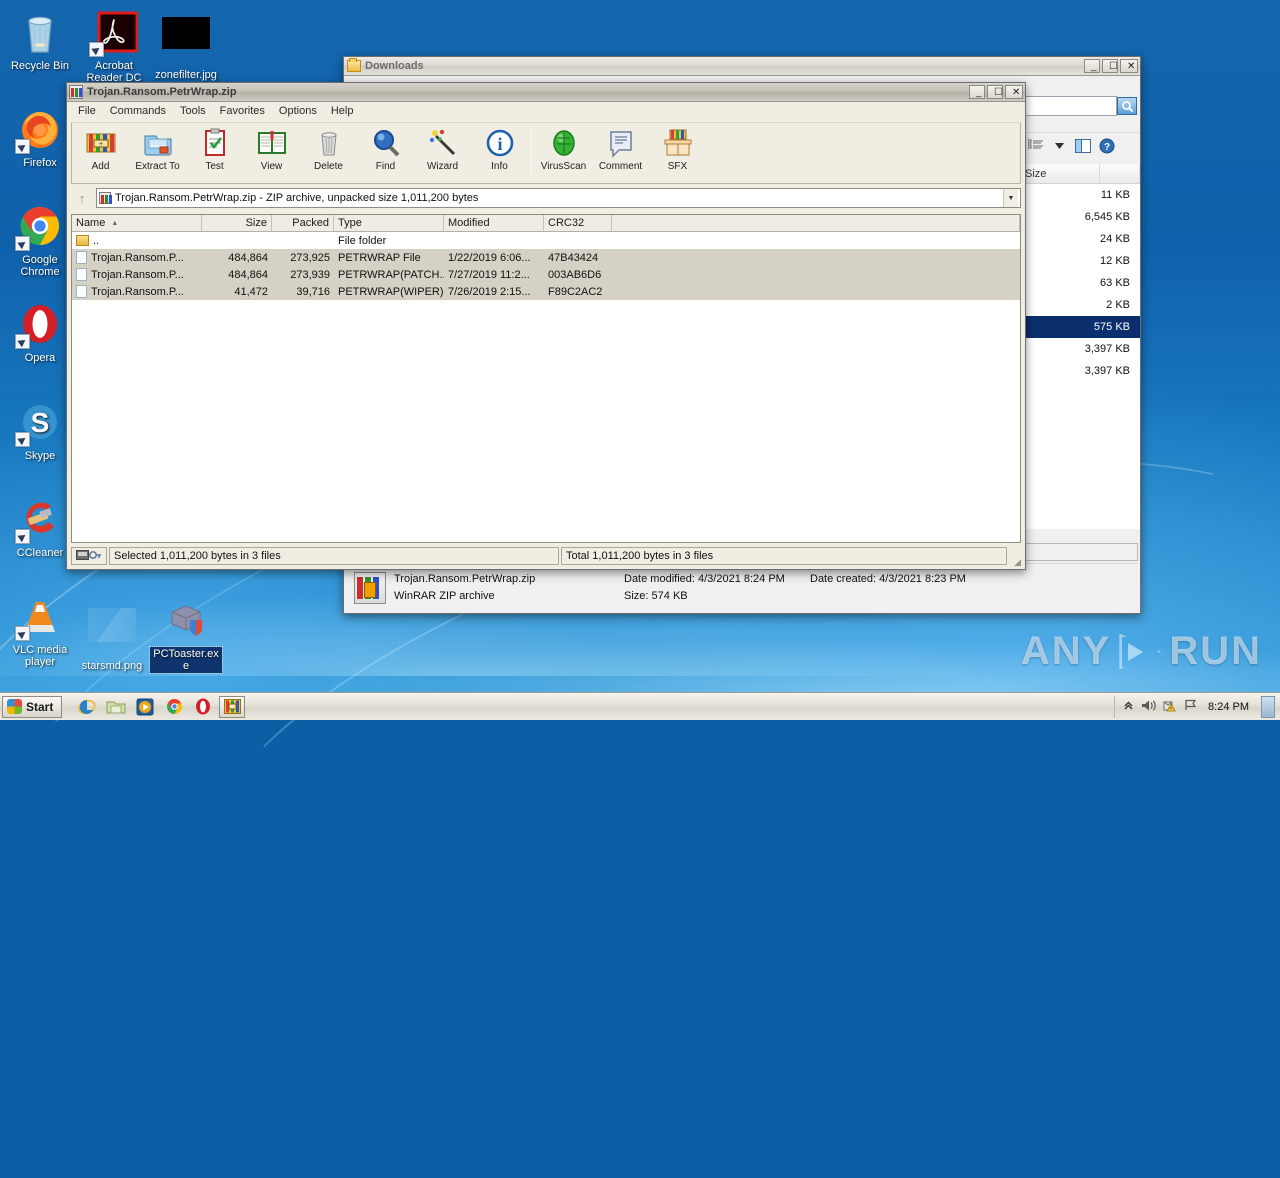  Describe the element at coordinates (1015, 560) in the screenshot. I see `resize-grip` at that location.